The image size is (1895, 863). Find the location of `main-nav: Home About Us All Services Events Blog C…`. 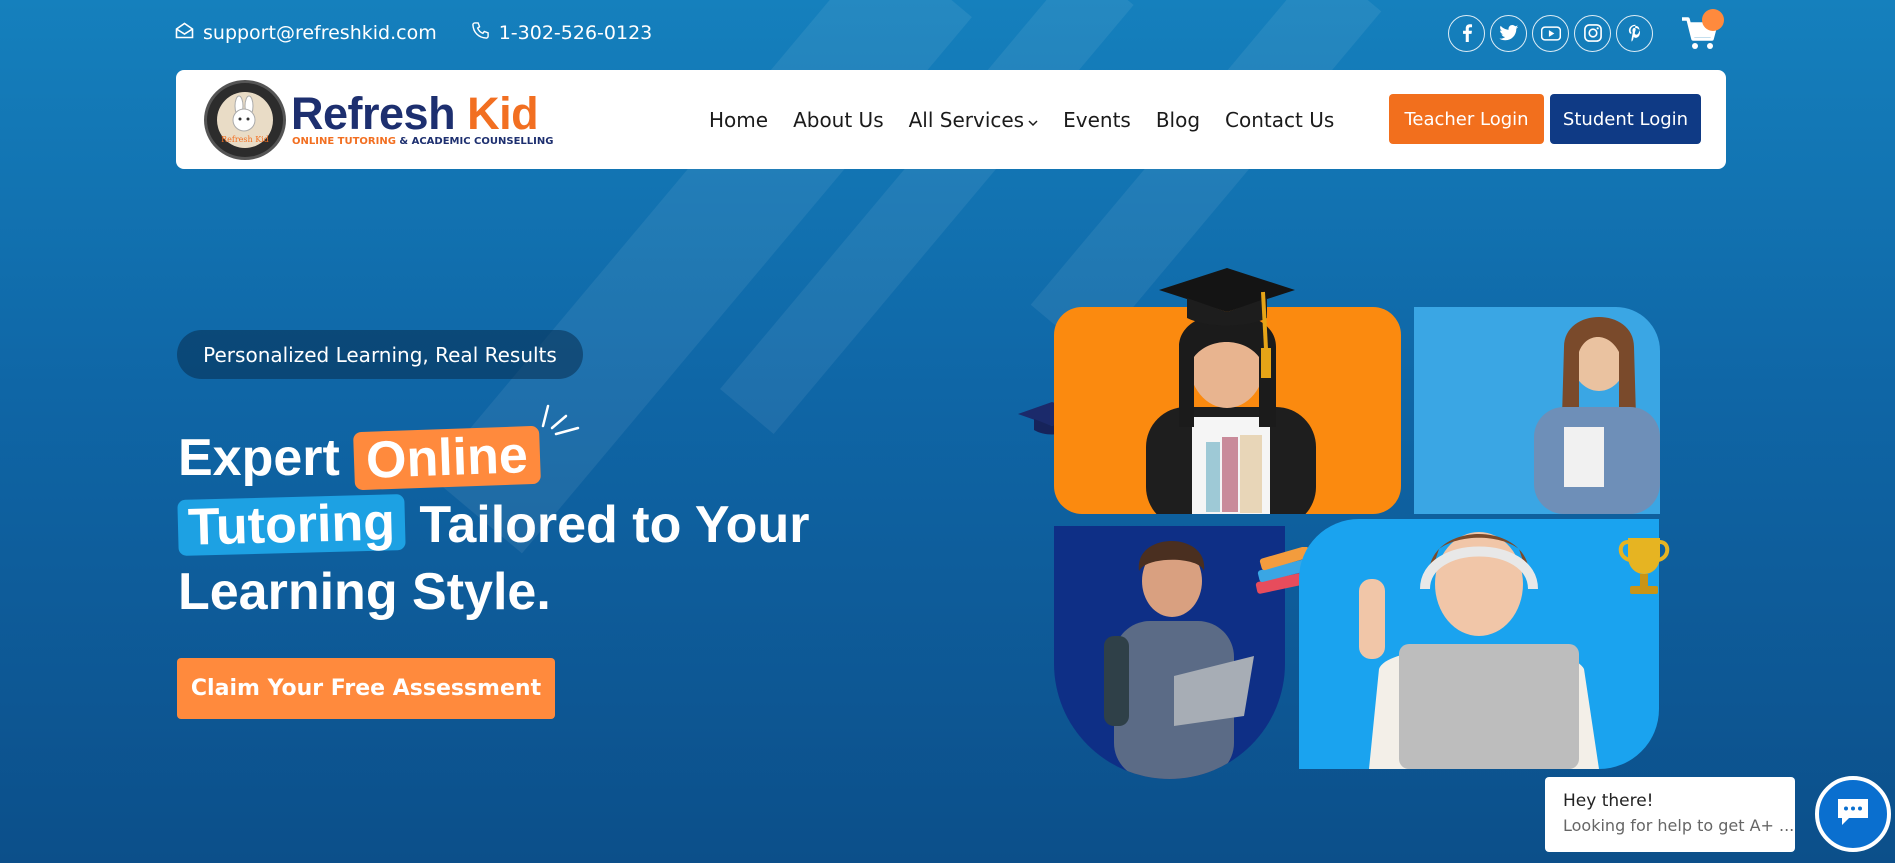

main-nav: Home About Us All Services Events Blog C… is located at coordinates (1021, 119).